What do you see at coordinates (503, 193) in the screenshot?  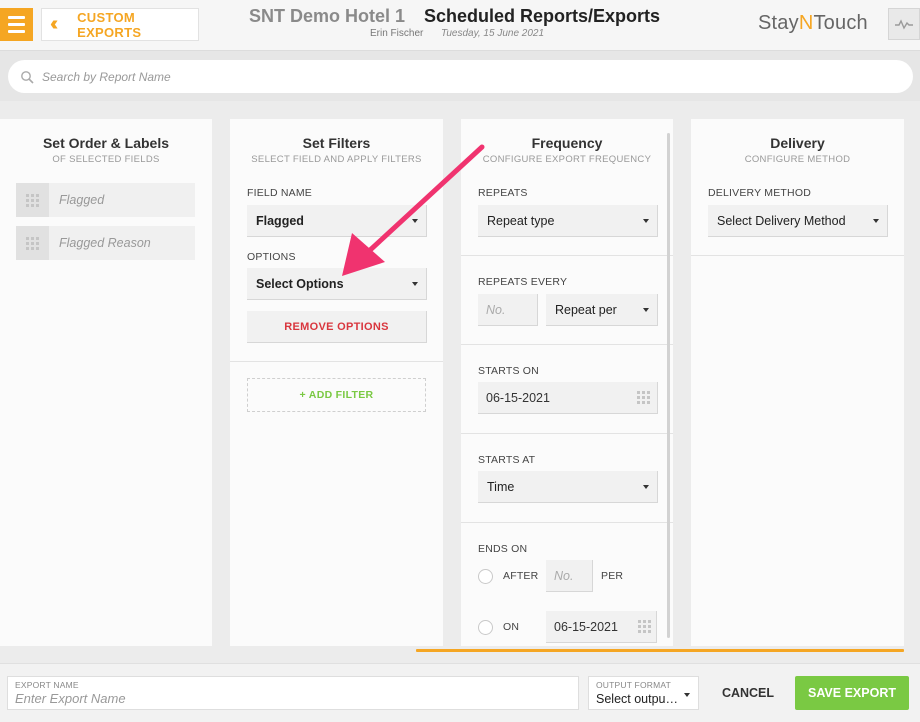 I see `repeats-label: REPEATS` at bounding box center [503, 193].